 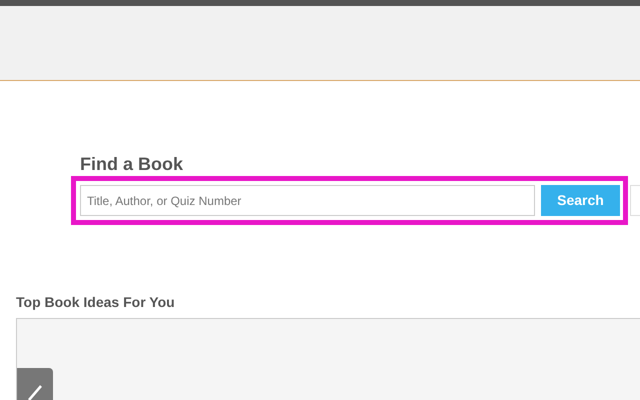 I want to click on section-title: Top Book Ideas For You, so click(x=95, y=302).